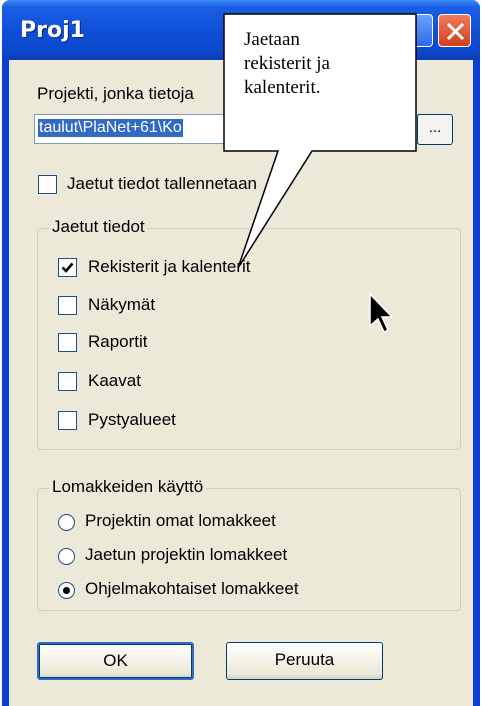 Image resolution: width=482 pixels, height=706 pixels. What do you see at coordinates (272, 39) in the screenshot?
I see `callout-line: Jaetaan` at bounding box center [272, 39].